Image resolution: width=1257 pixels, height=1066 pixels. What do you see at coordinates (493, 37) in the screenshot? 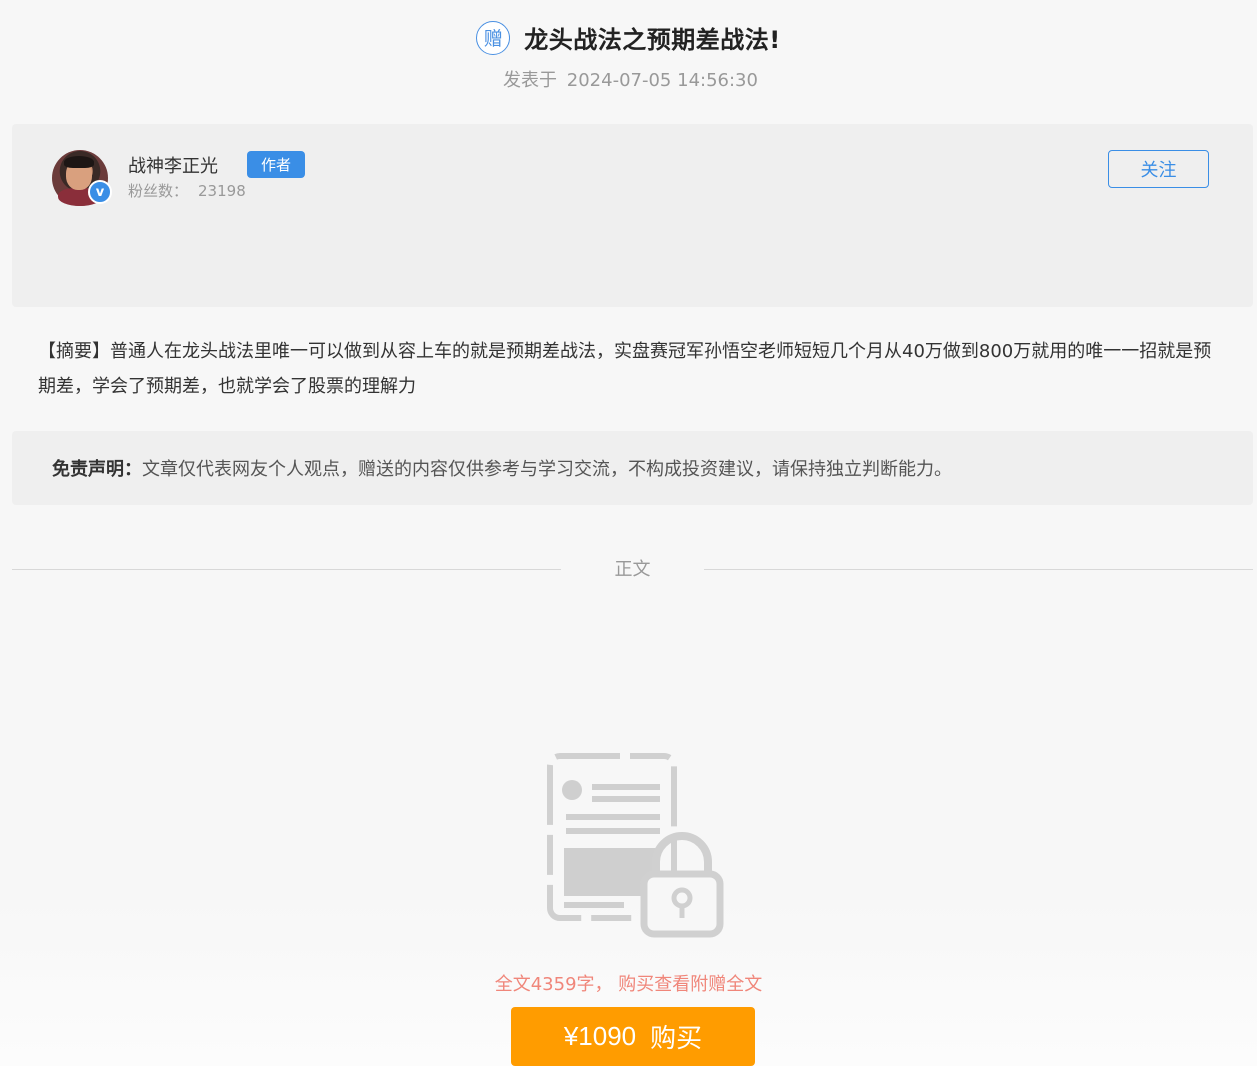
I see `gift-icon: 赠` at bounding box center [493, 37].